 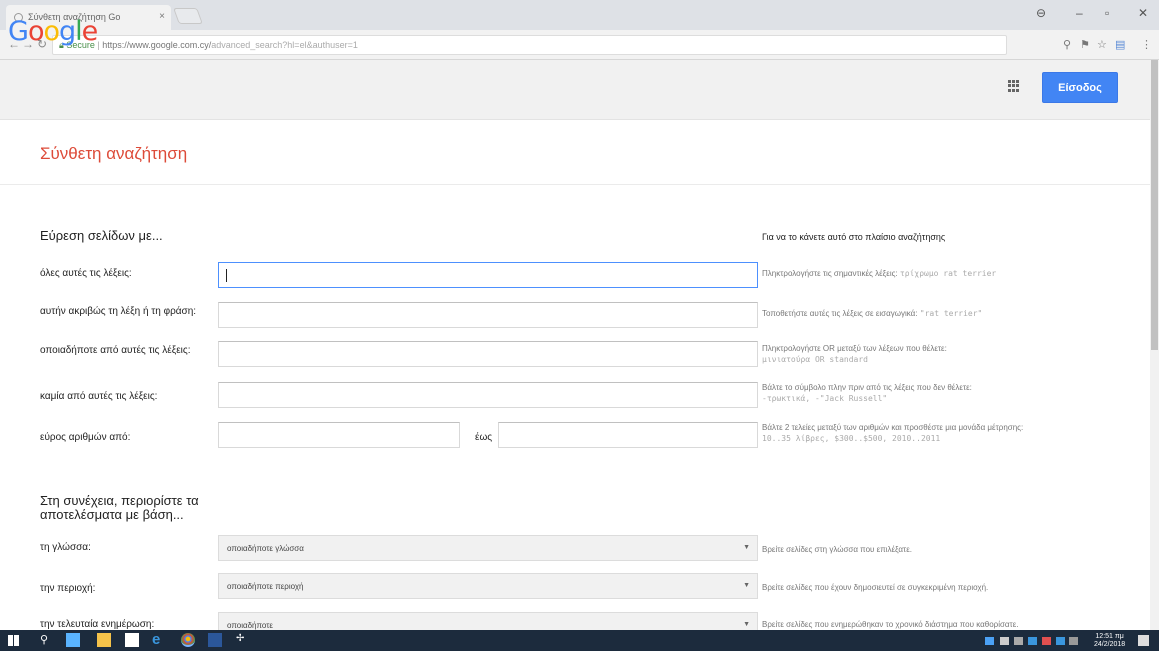 What do you see at coordinates (13, 640) in the screenshot?
I see `windows-start-icon` at bounding box center [13, 640].